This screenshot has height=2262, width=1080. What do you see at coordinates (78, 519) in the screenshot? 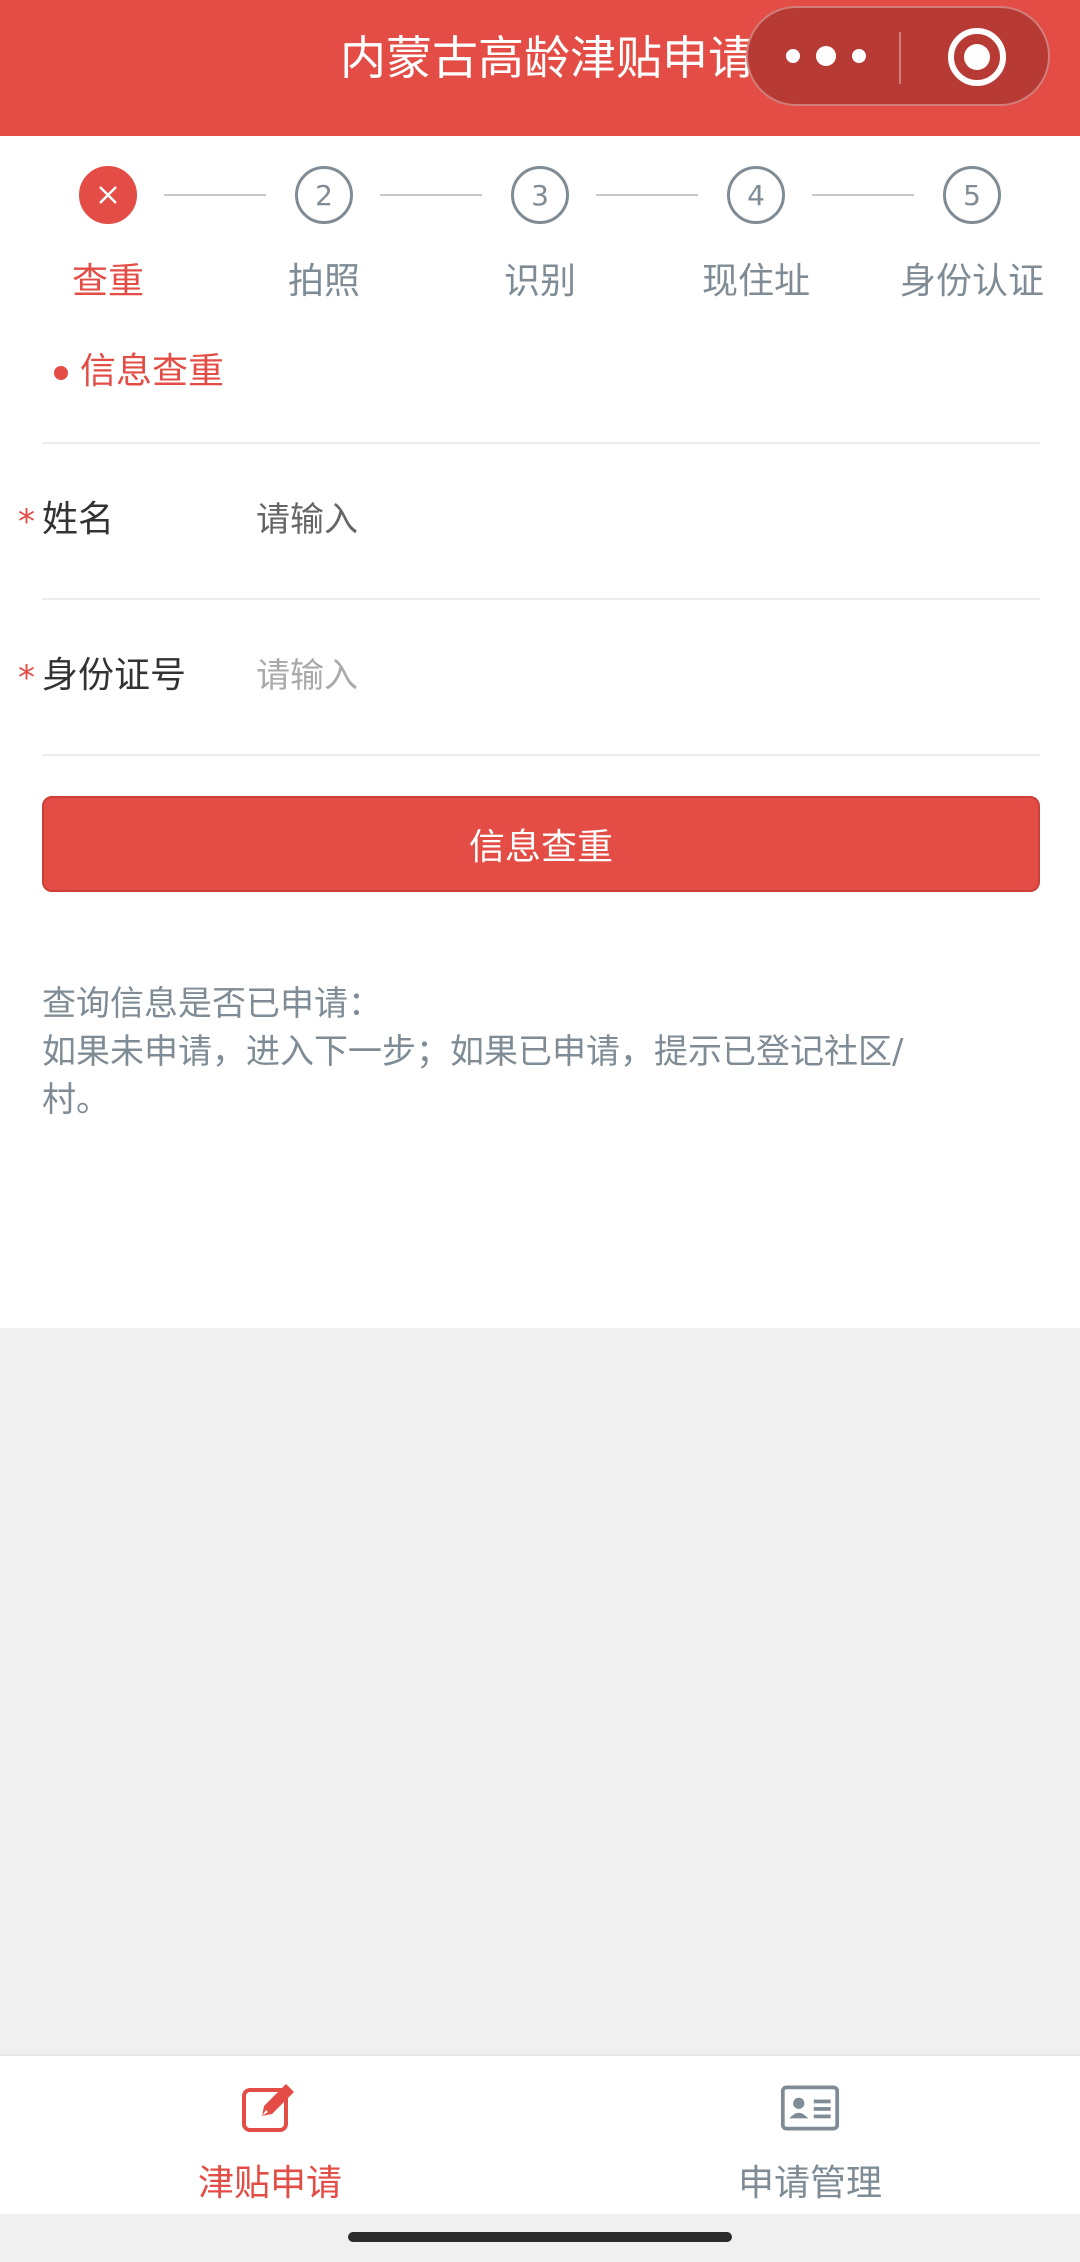
I see `name-label: 姓名` at bounding box center [78, 519].